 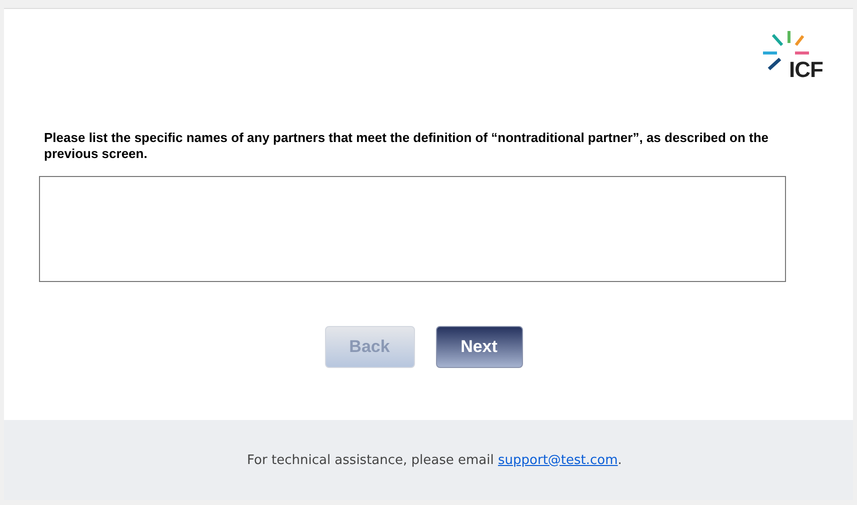 What do you see at coordinates (407, 146) in the screenshot?
I see `question-text: Please list the specific names of any partners that meet the definition of “nontraditional partner”, as described on the previous screen.` at bounding box center [407, 146].